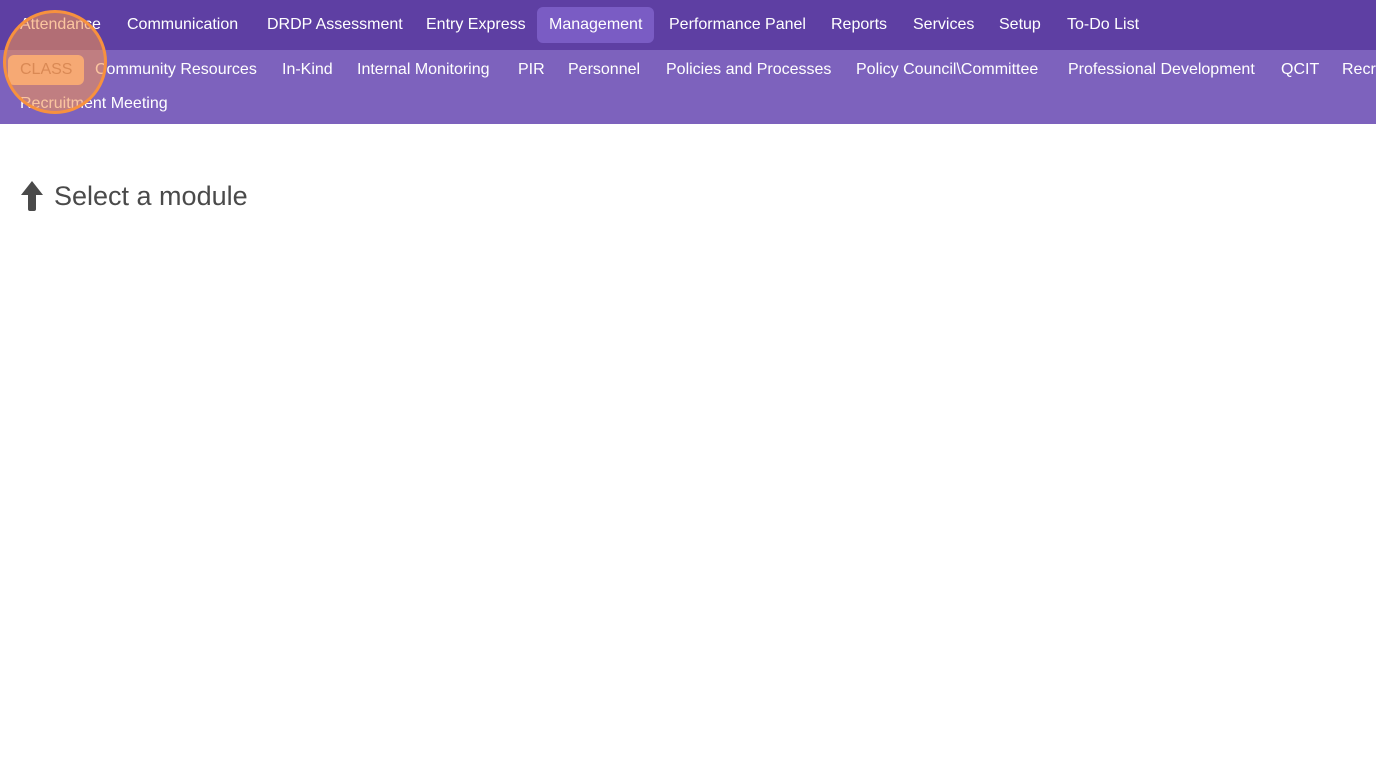 This screenshot has width=1376, height=769. I want to click on top-nav-performance-panel: Performance Panel, so click(737, 25).